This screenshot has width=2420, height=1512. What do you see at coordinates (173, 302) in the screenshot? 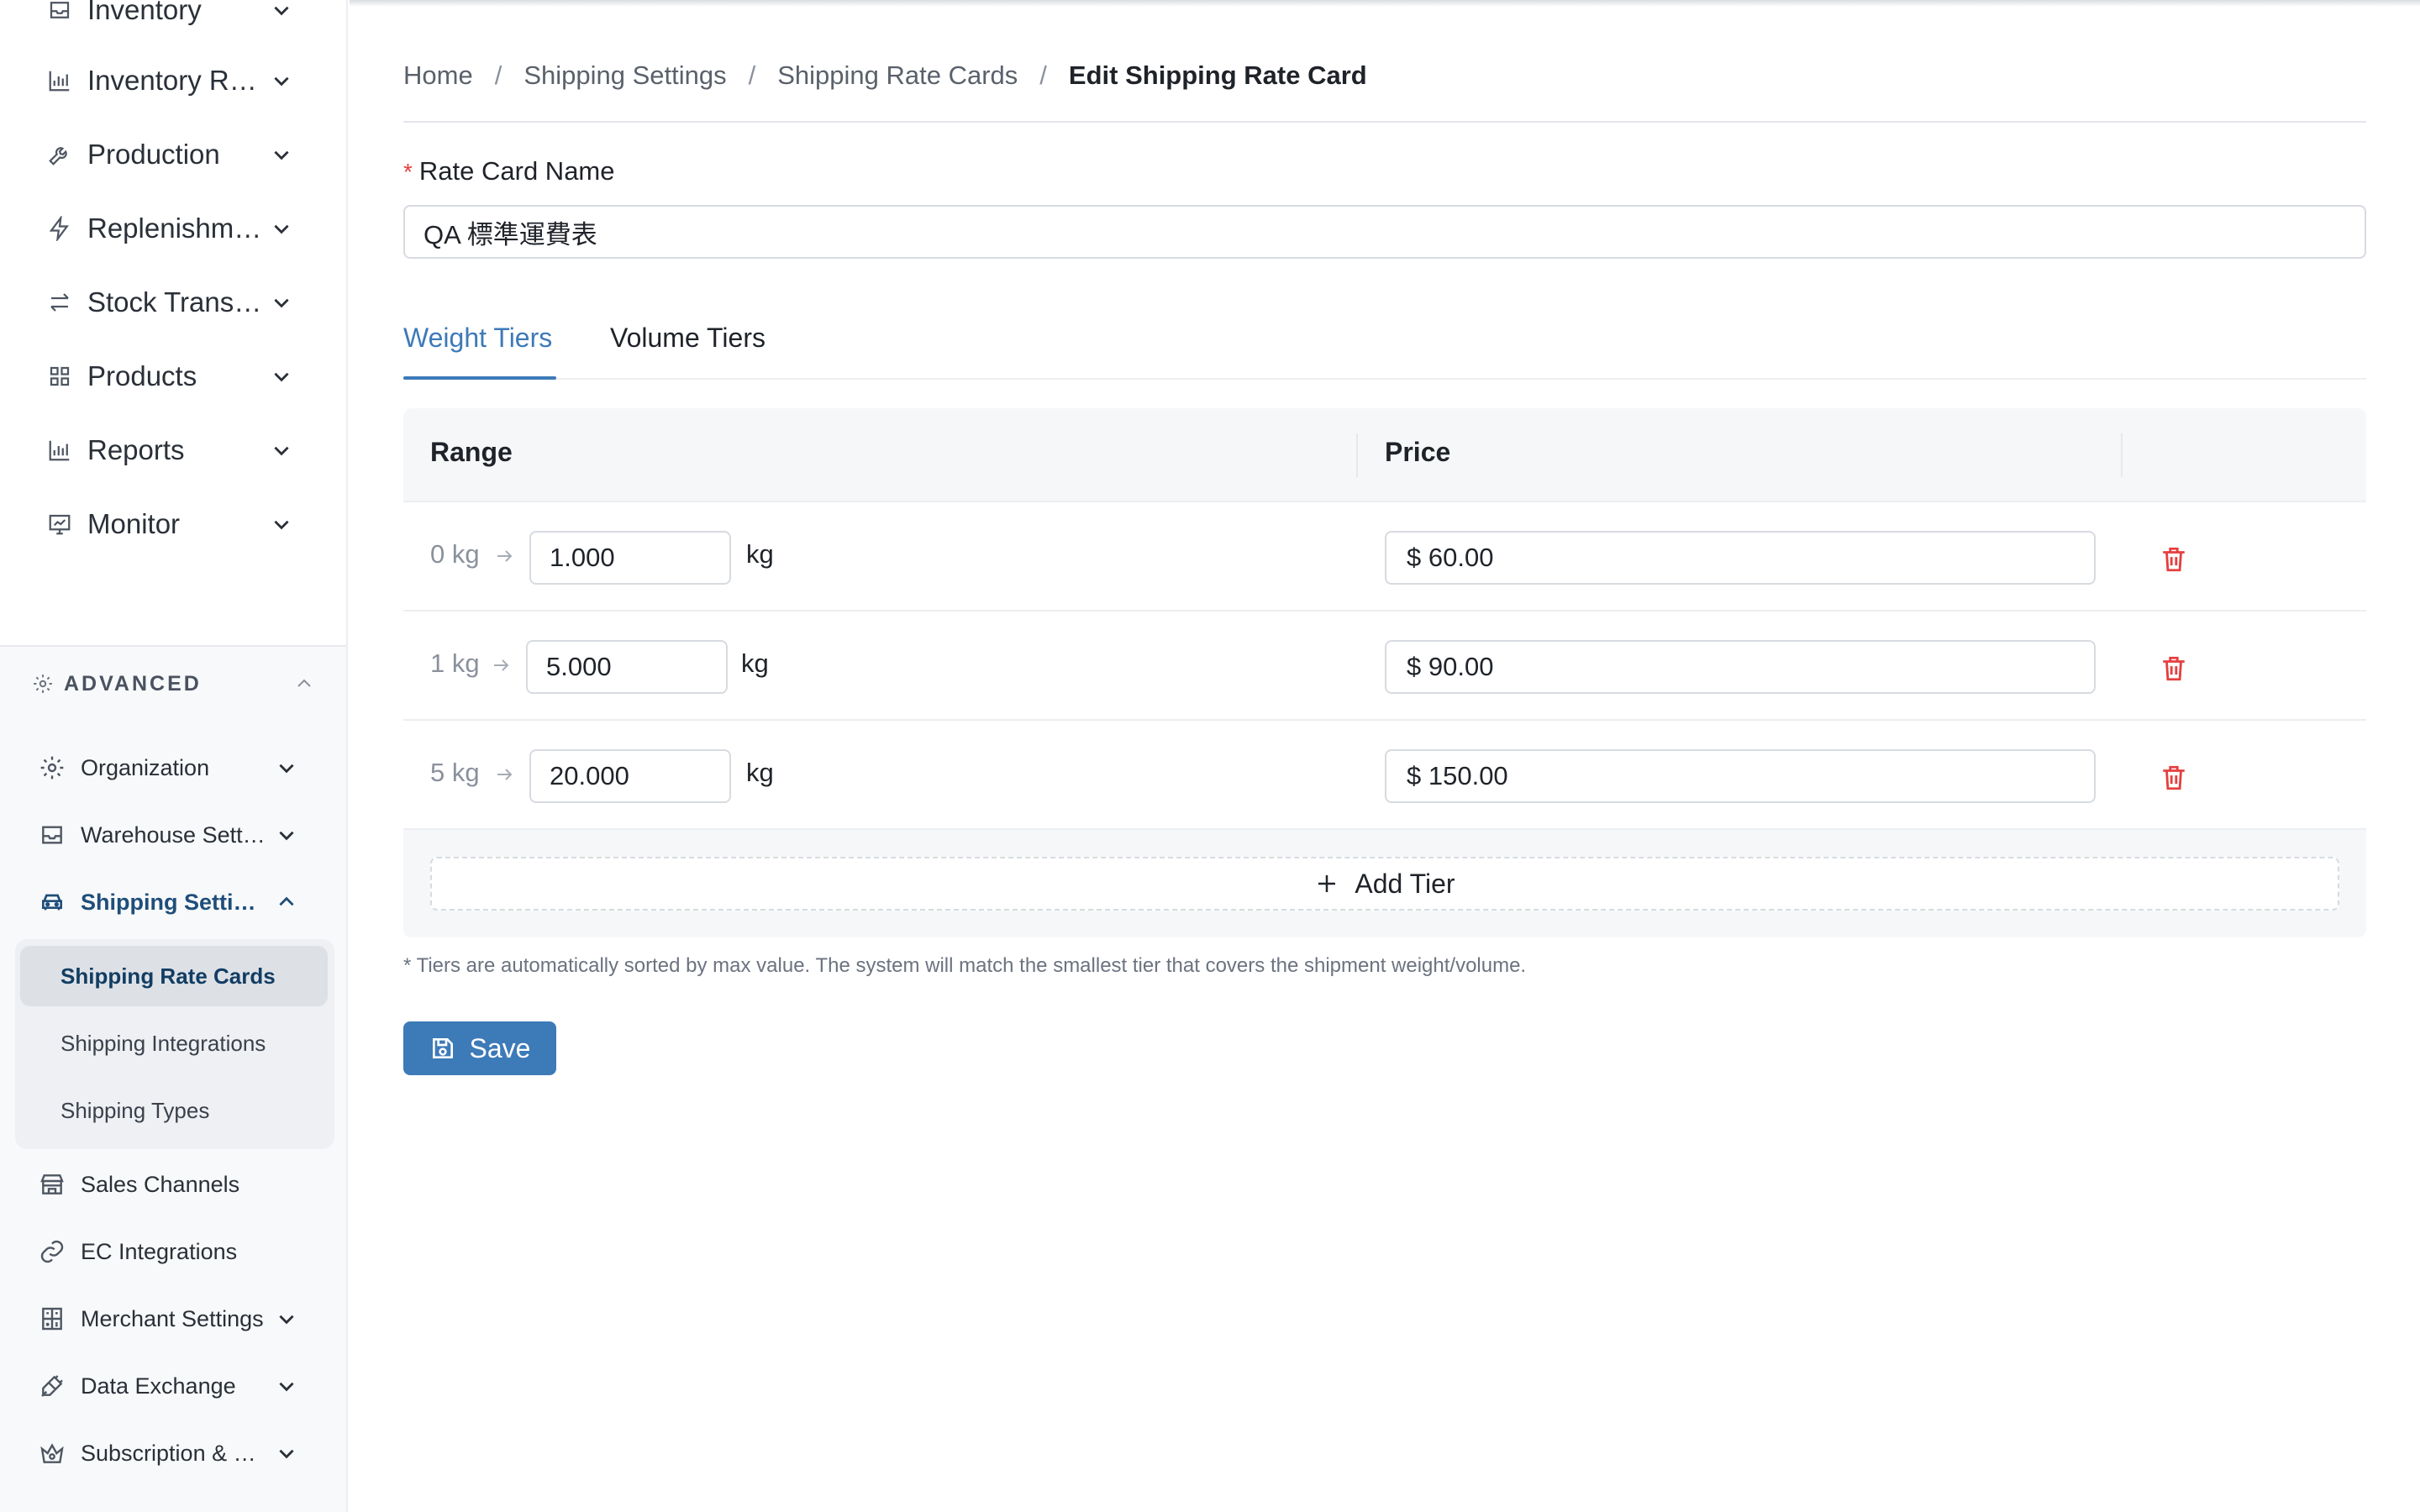
I see `sidebar-item-stock-transfers: Stock Transfers` at bounding box center [173, 302].